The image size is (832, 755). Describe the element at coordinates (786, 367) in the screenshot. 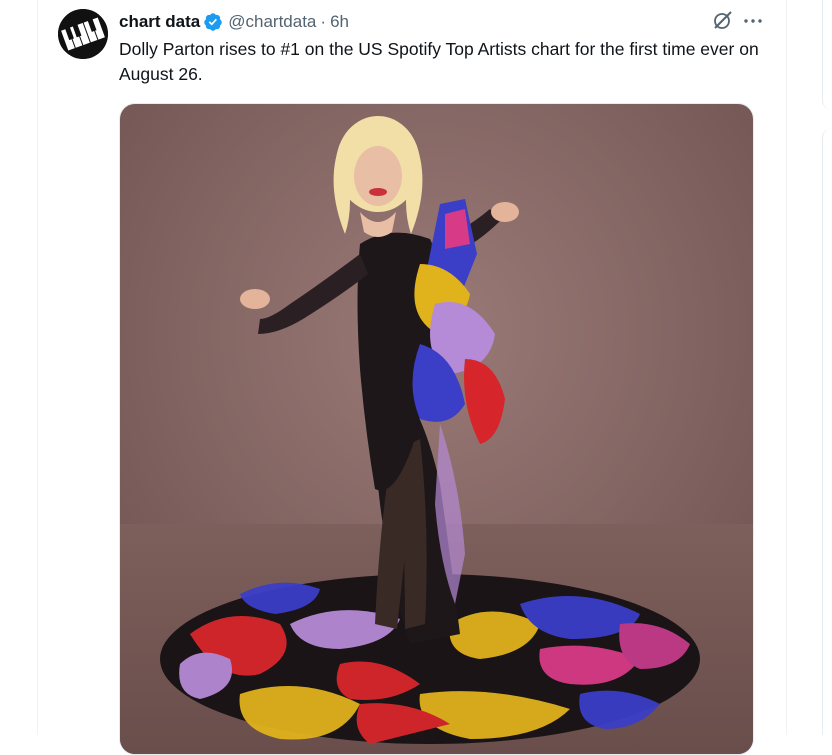

I see `timeline-border-right` at that location.